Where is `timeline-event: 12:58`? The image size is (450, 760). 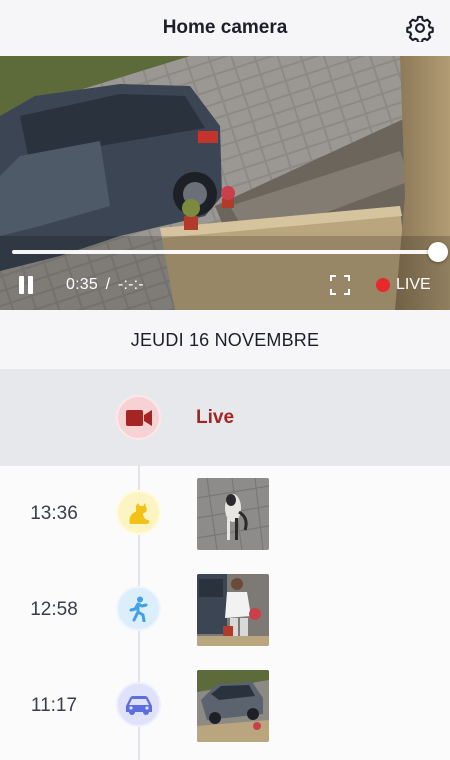 timeline-event: 12:58 is located at coordinates (225, 610).